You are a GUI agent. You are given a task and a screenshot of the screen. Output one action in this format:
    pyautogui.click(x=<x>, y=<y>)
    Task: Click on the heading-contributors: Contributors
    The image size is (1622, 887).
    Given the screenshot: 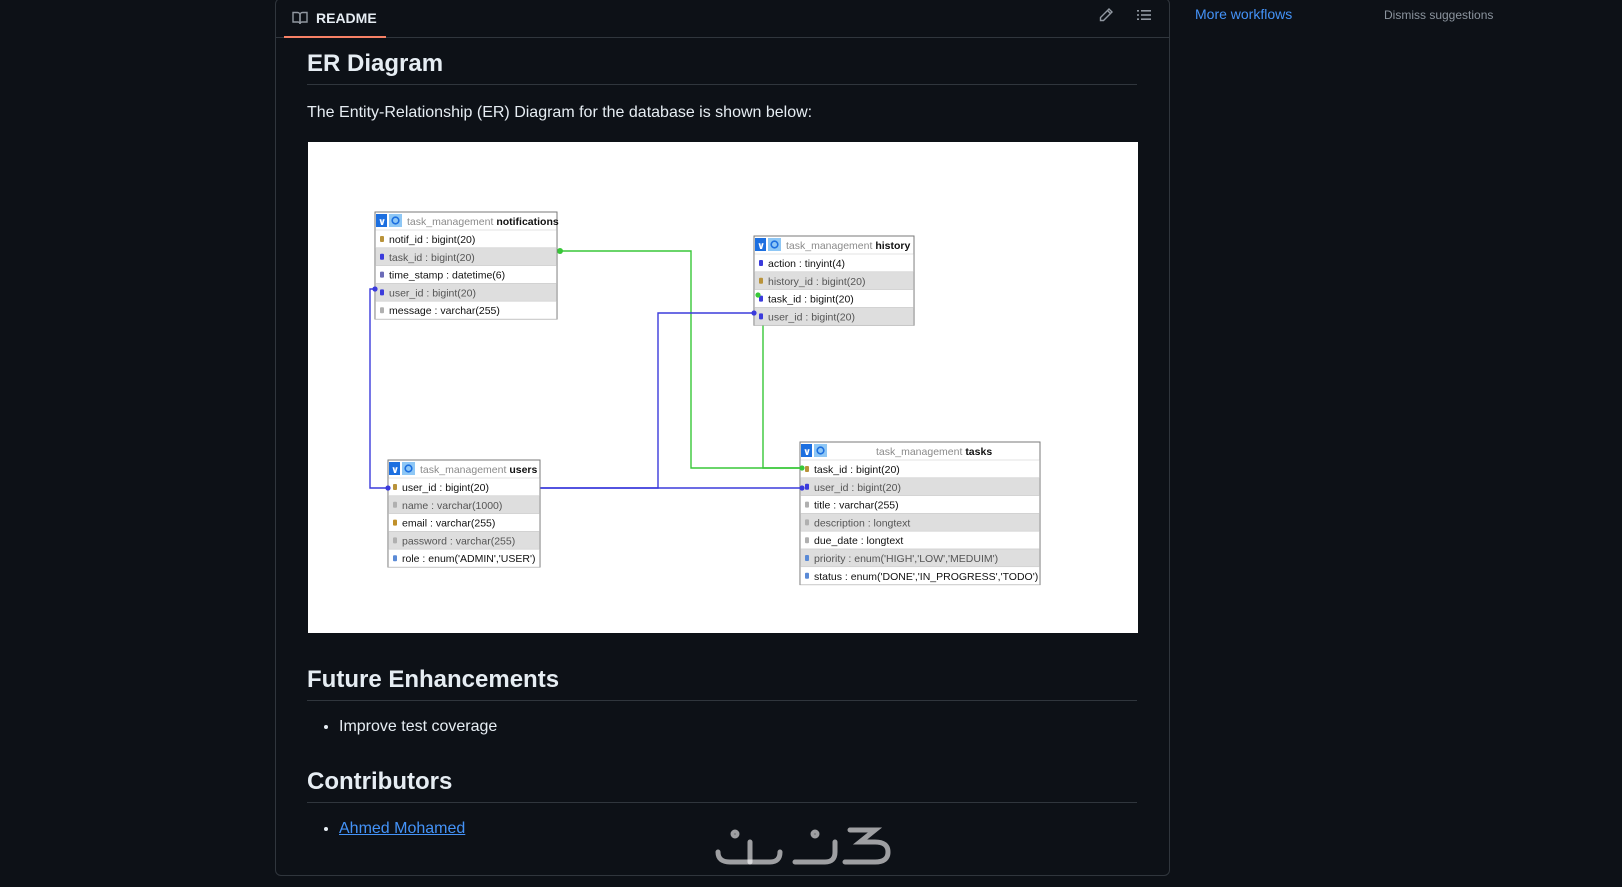 What is the action you would take?
    pyautogui.click(x=722, y=785)
    